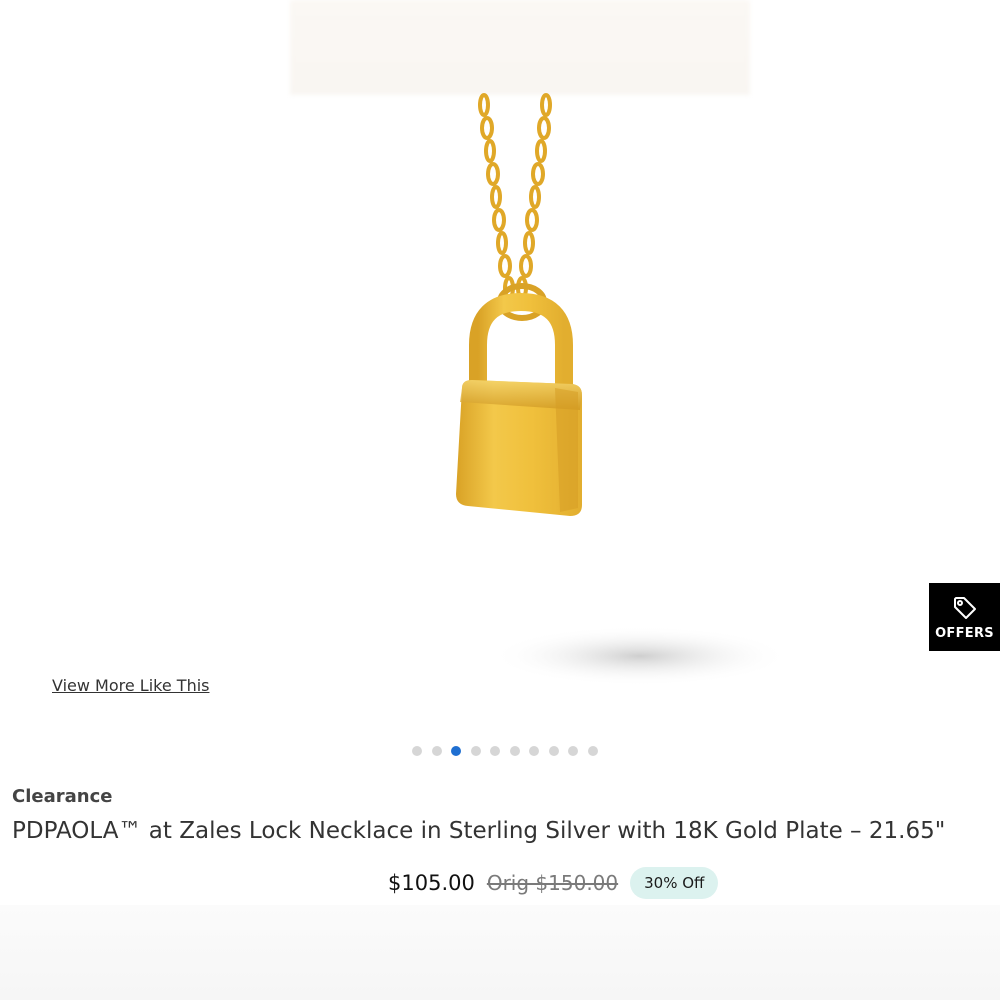 The image size is (1000, 1000). I want to click on price-row: $105.00 Orig $150.00 30% Off, so click(553, 883).